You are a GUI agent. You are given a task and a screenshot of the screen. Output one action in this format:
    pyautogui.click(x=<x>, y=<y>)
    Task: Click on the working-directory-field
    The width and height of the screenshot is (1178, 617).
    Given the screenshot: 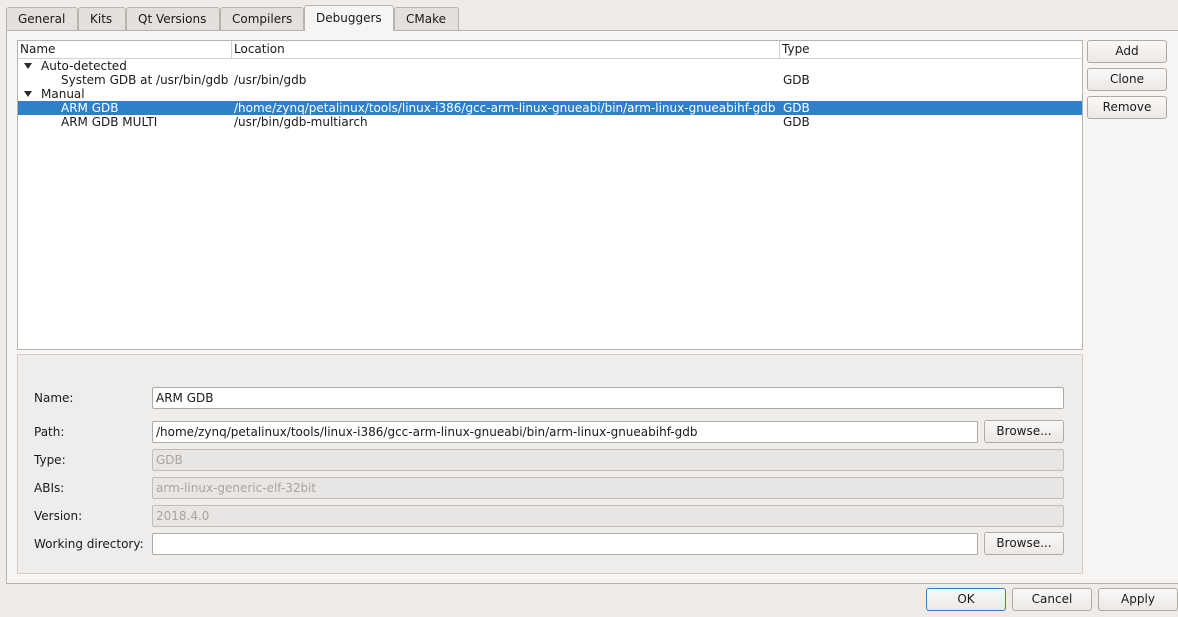 What is the action you would take?
    pyautogui.click(x=565, y=544)
    